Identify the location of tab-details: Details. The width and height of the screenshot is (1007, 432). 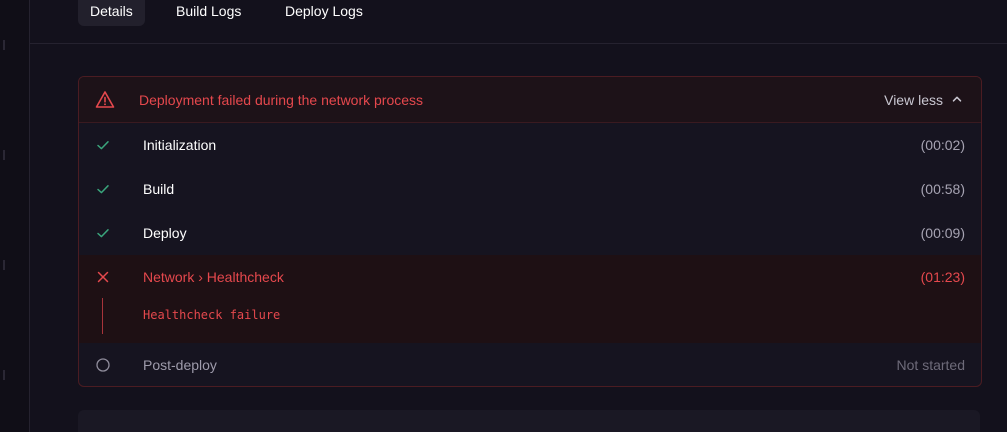
(111, 13).